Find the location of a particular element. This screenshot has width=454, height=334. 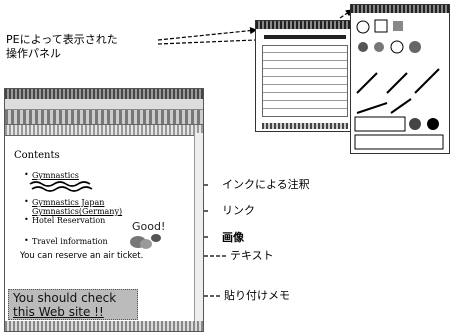

dialog-header-bar is located at coordinates (305, 37).